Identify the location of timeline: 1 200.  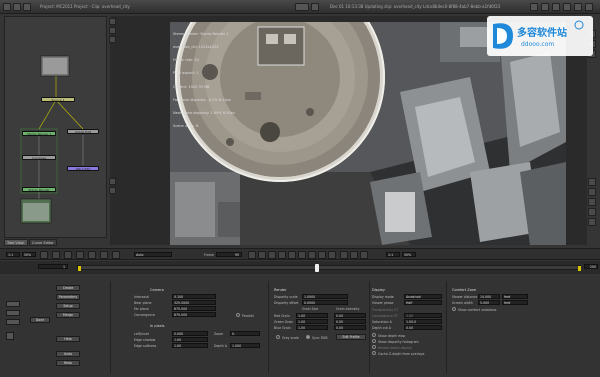
(300, 267).